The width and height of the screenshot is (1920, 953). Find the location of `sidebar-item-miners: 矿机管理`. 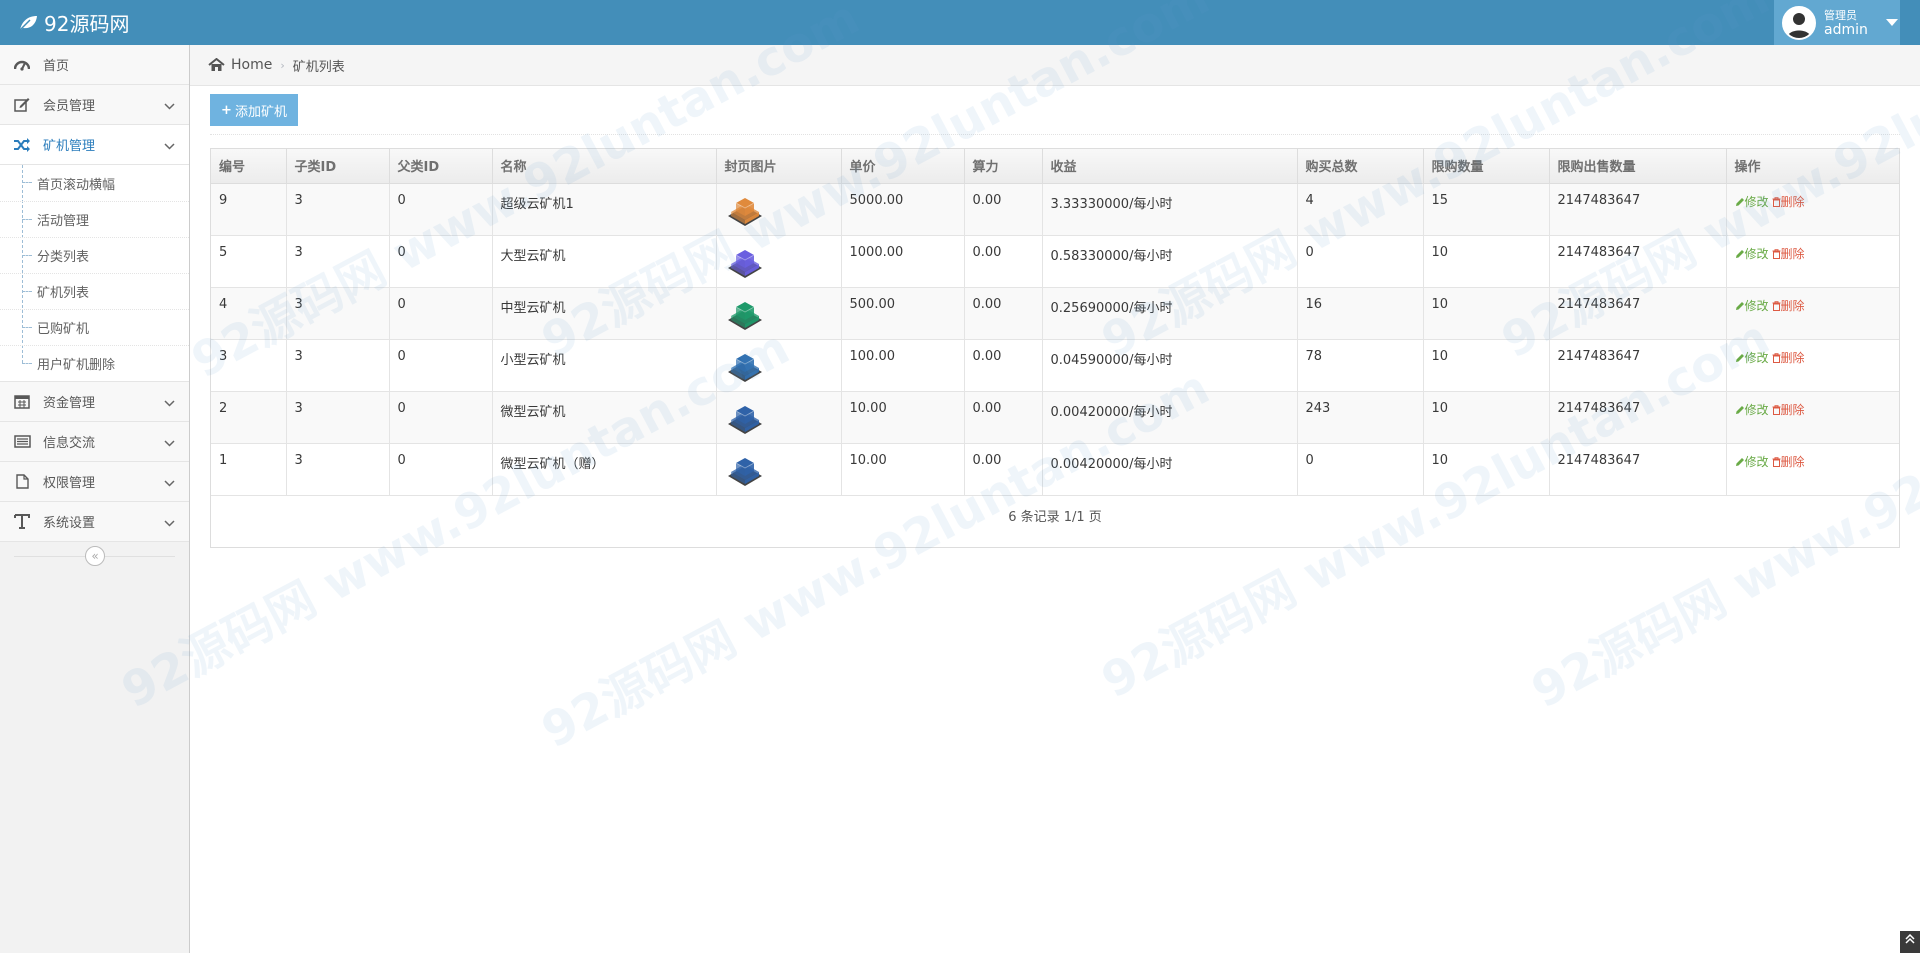

sidebar-item-miners: 矿机管理 is located at coordinates (94, 145).